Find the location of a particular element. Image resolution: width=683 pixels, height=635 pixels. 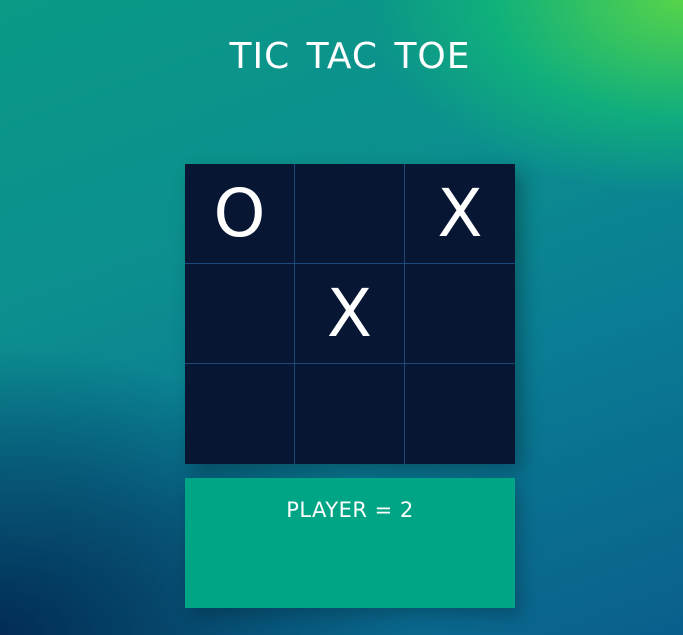

board-cell-2-2: X is located at coordinates (350, 314).